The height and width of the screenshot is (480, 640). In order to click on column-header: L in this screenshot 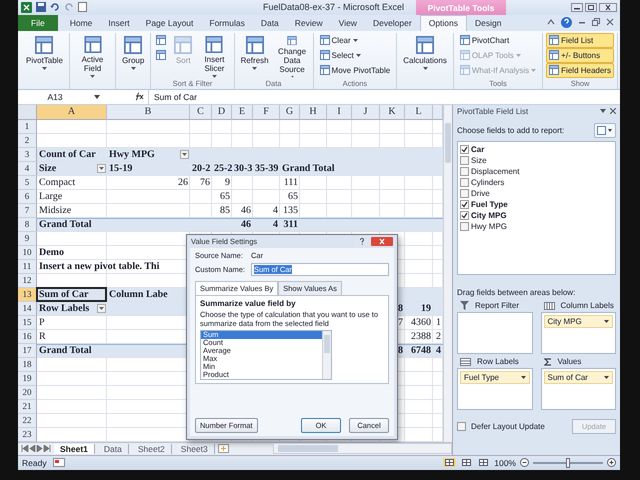, I will do `click(419, 112)`.